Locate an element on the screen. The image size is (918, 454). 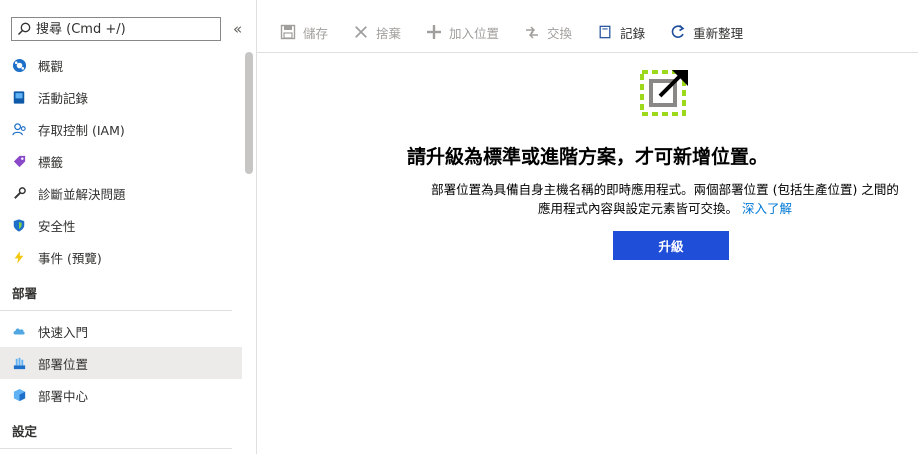
add-slot-button: 加入位置 is located at coordinates (462, 32).